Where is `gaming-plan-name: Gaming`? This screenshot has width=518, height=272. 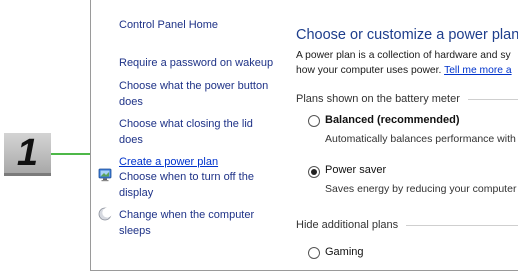
gaming-plan-name: Gaming is located at coordinates (344, 252).